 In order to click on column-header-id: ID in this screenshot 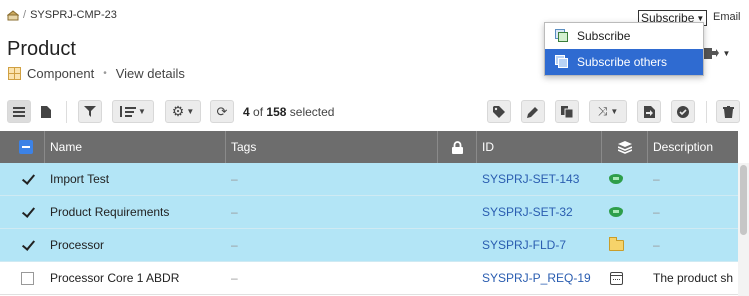, I will do `click(539, 147)`.